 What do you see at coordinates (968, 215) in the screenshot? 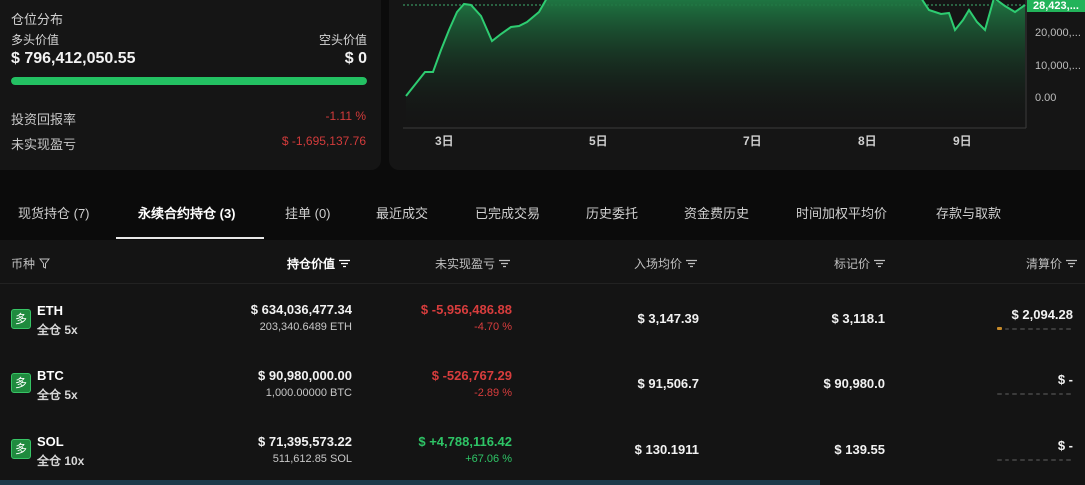
I see `tab-deposits-withdrawals: 存款与取款` at bounding box center [968, 215].